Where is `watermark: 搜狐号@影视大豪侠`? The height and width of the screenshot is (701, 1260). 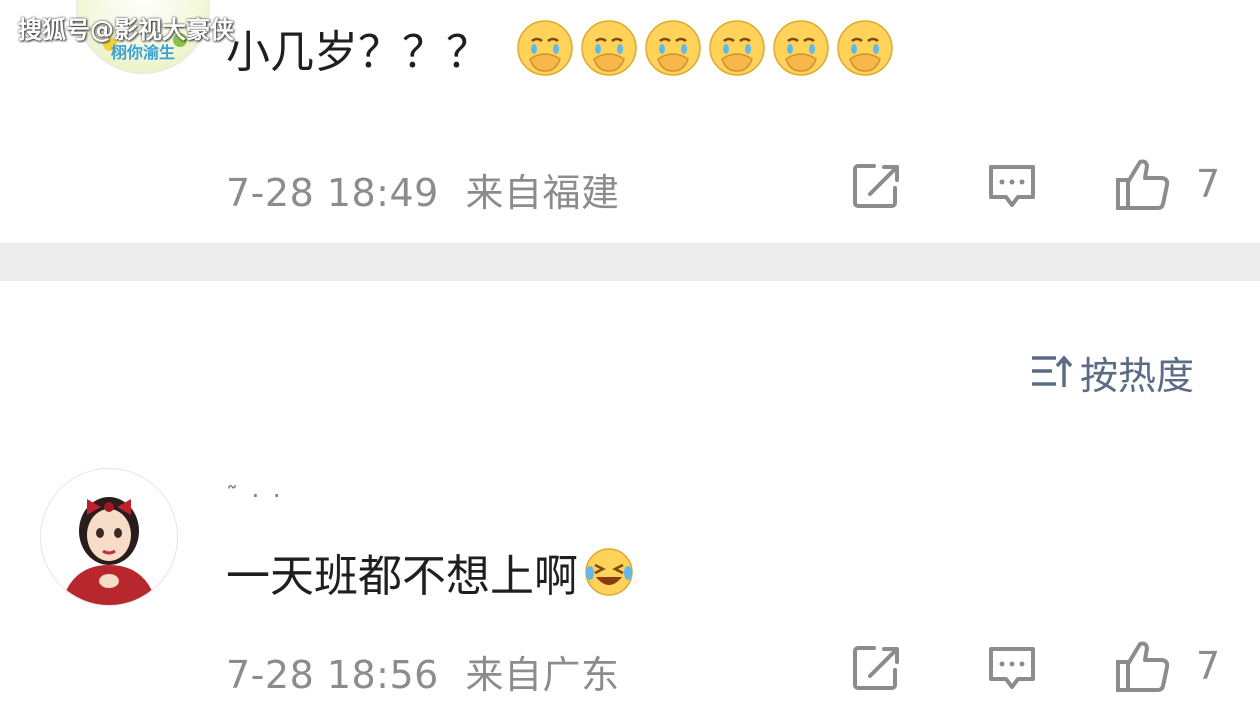
watermark: 搜狐号@影视大豪侠 is located at coordinates (126, 30).